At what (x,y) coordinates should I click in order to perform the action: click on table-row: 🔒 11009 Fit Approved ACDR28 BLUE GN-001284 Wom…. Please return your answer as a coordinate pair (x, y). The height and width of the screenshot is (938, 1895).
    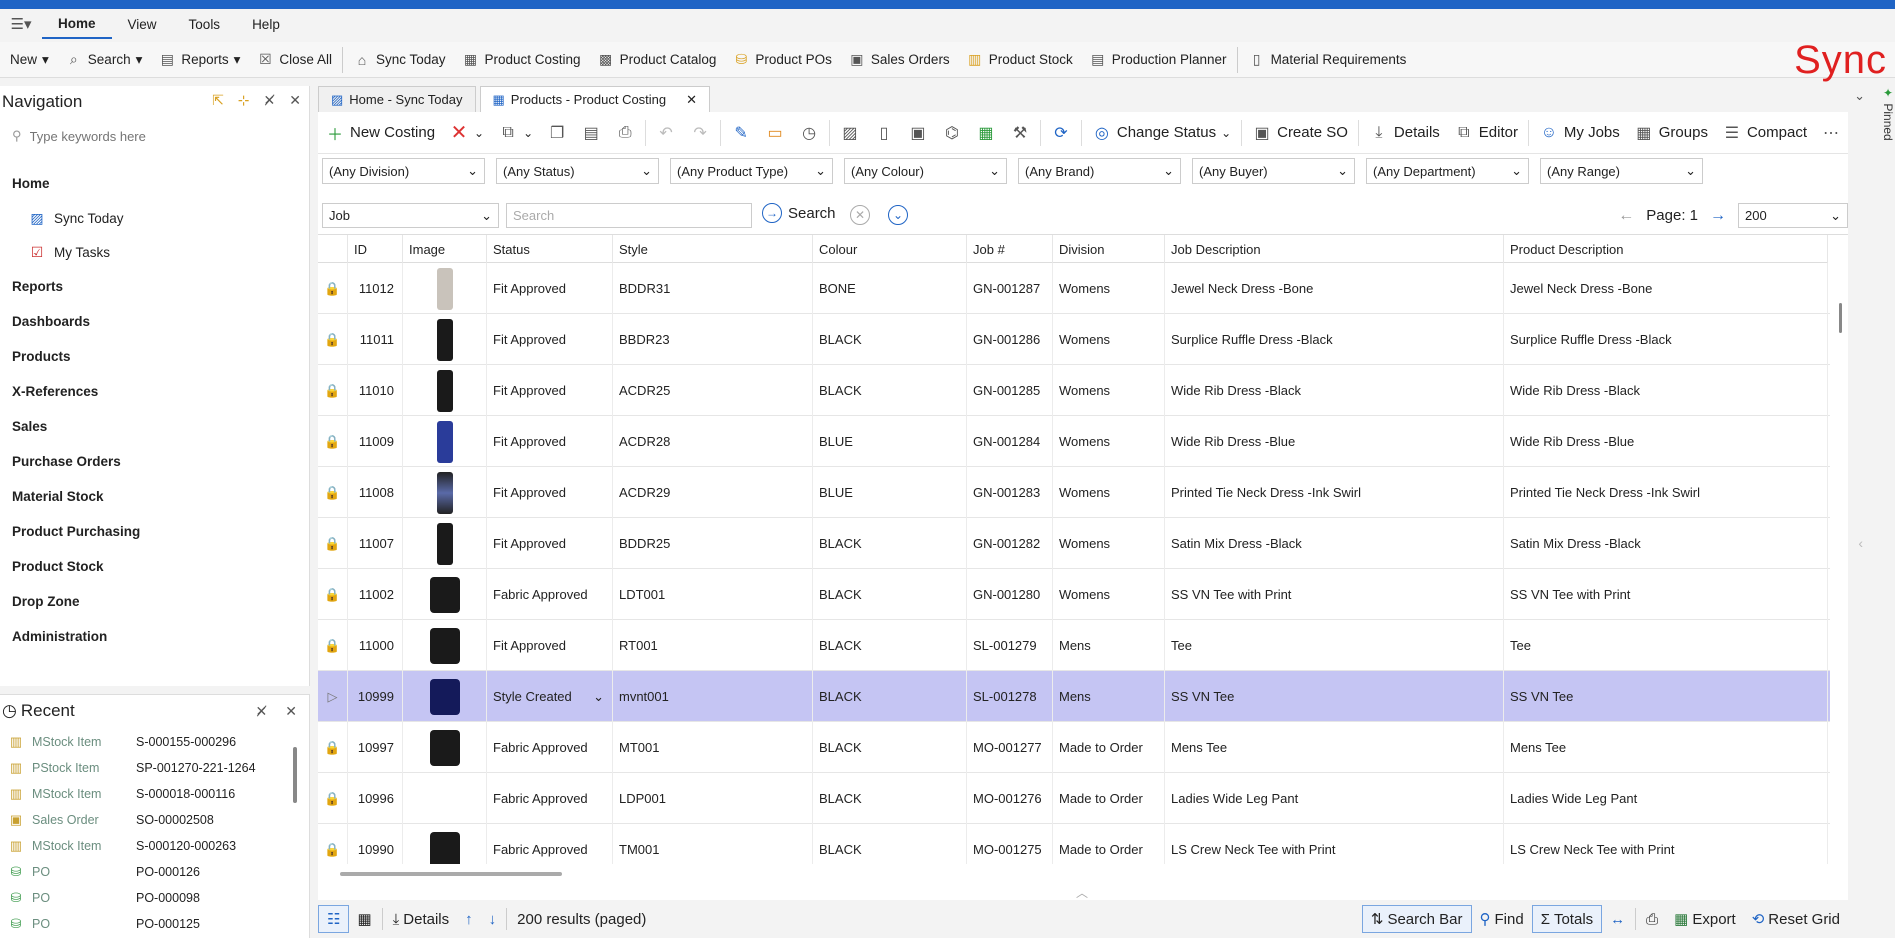
    Looking at the image, I should click on (1074, 441).